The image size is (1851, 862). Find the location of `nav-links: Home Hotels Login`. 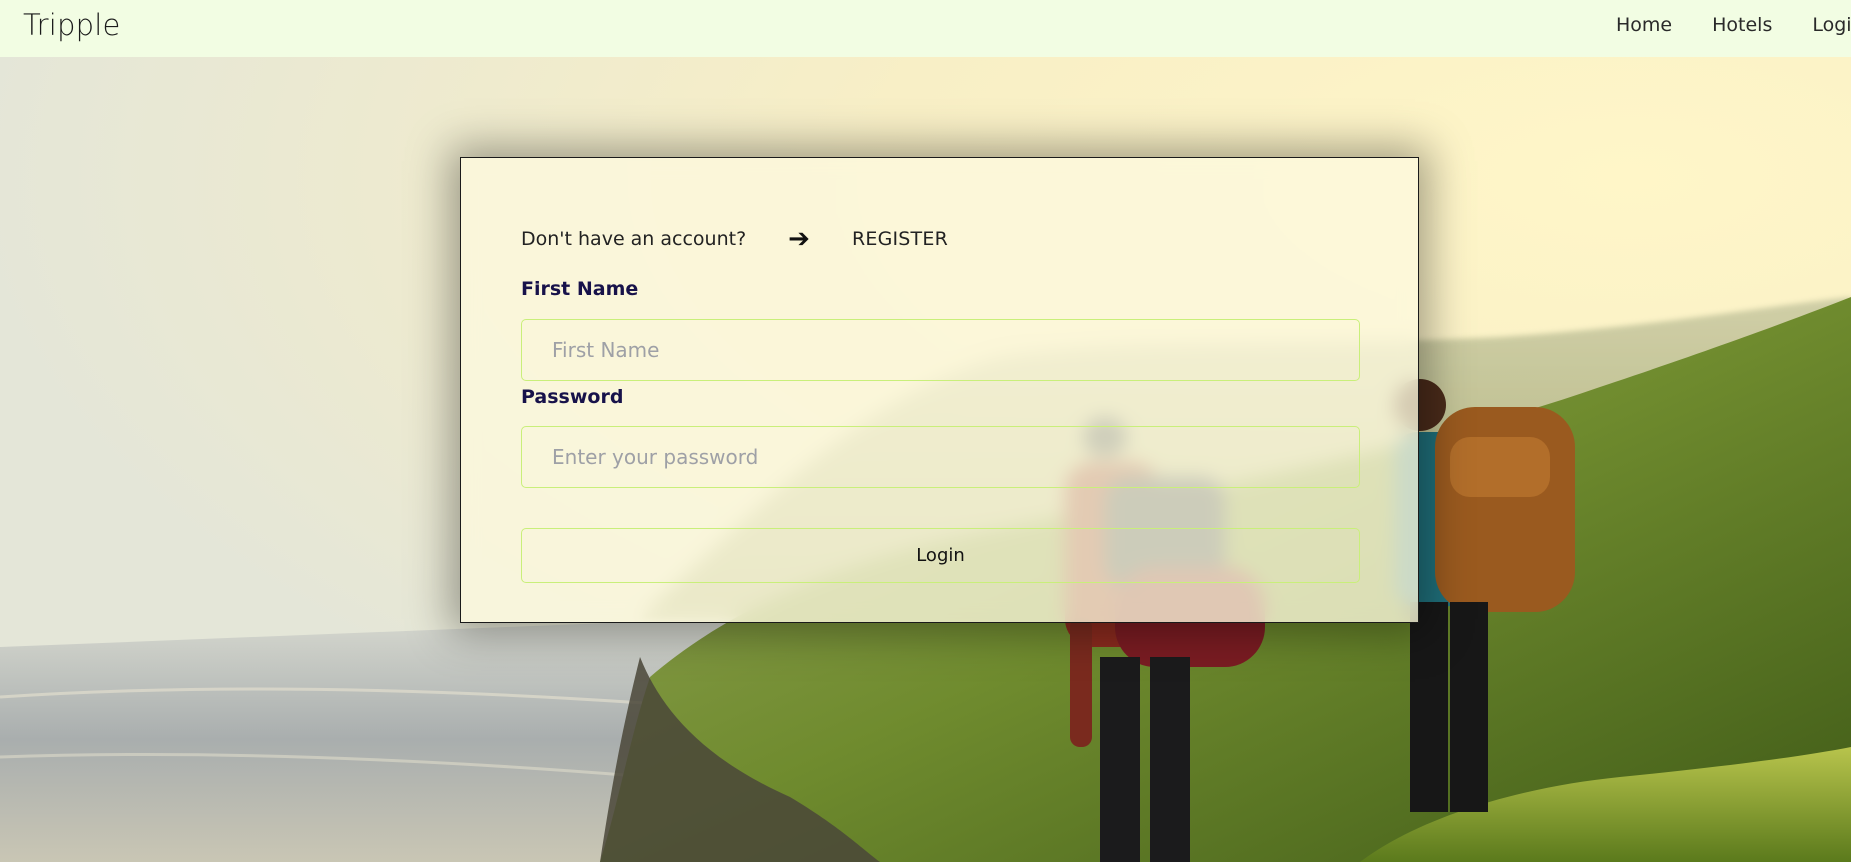

nav-links: Home Hotels Login is located at coordinates (1733, 25).